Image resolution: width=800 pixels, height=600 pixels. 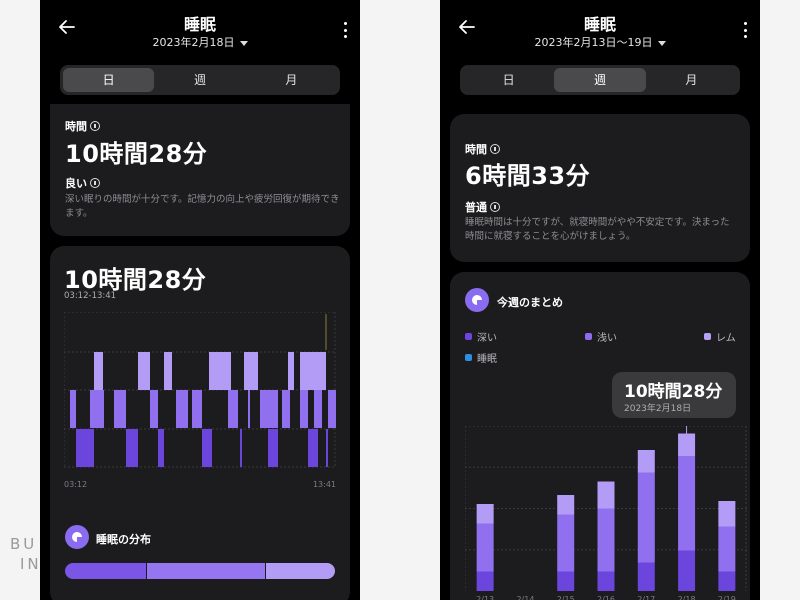 What do you see at coordinates (202, 199) in the screenshot?
I see `description-line: 深い眠りの時間が十分です。記憶力の向上や疲労回復が期待でき` at bounding box center [202, 199].